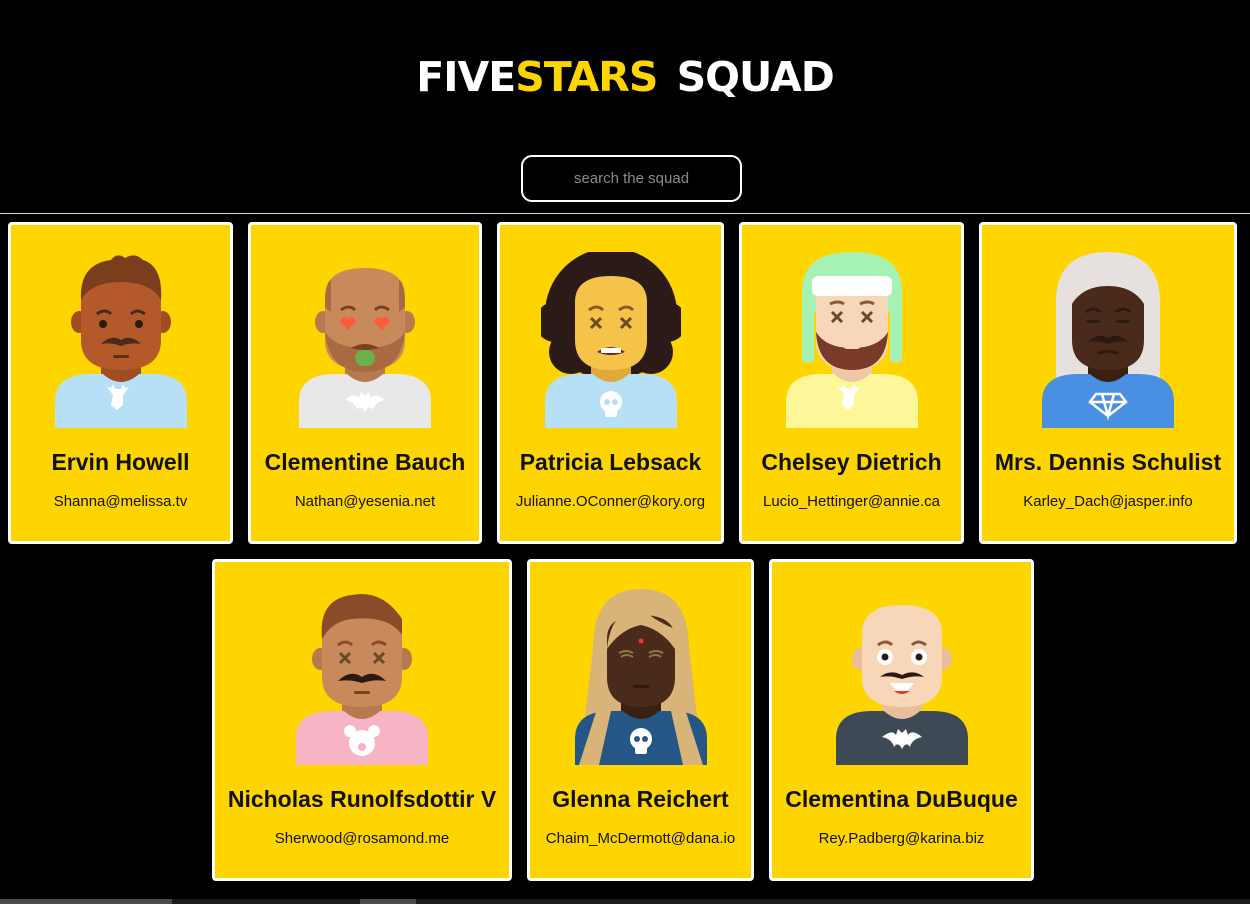  Describe the element at coordinates (362, 838) in the screenshot. I see `card-email: Sherwood@rosamond.me` at that location.